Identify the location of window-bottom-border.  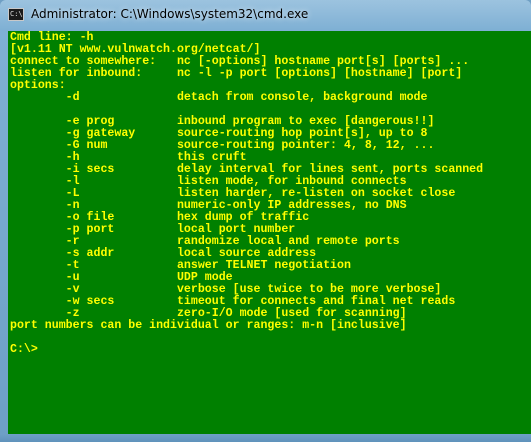
(265, 438).